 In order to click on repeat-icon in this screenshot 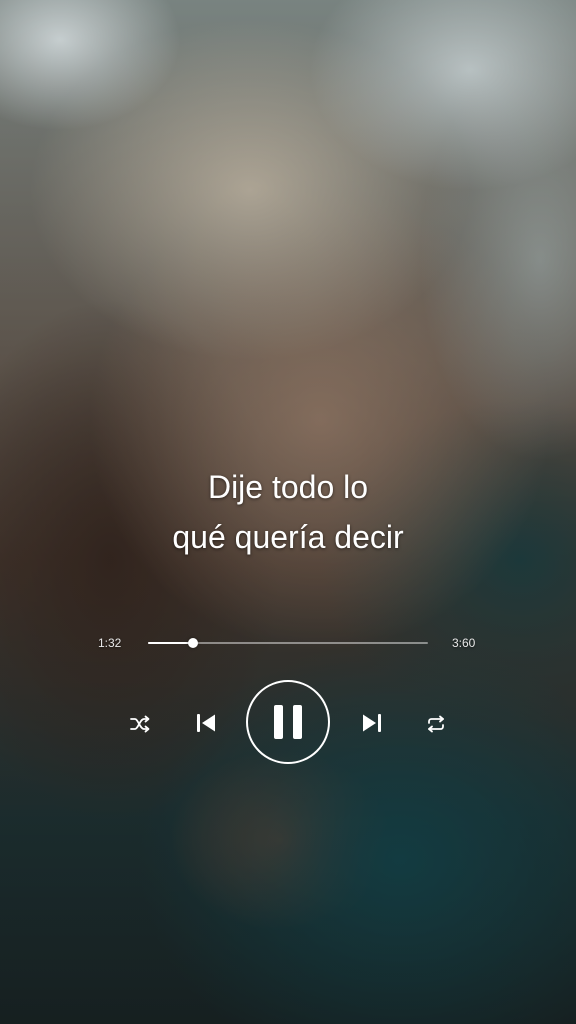, I will do `click(436, 724)`.